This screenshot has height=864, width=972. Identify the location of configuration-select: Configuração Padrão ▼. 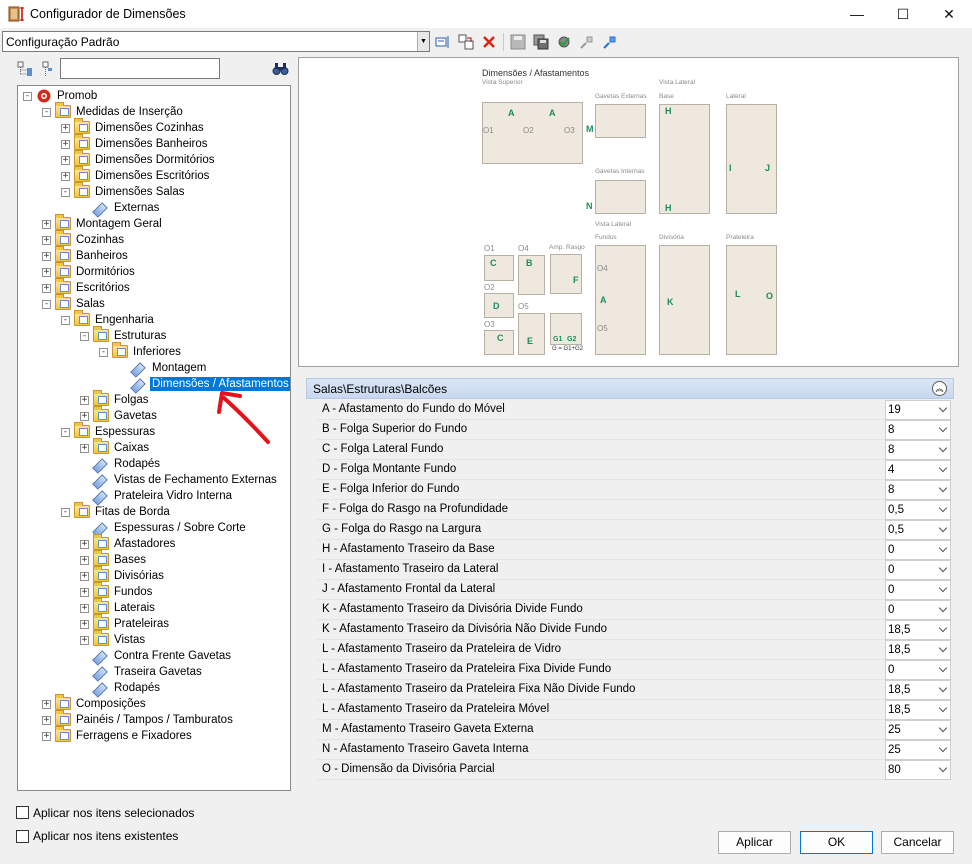
(216, 41).